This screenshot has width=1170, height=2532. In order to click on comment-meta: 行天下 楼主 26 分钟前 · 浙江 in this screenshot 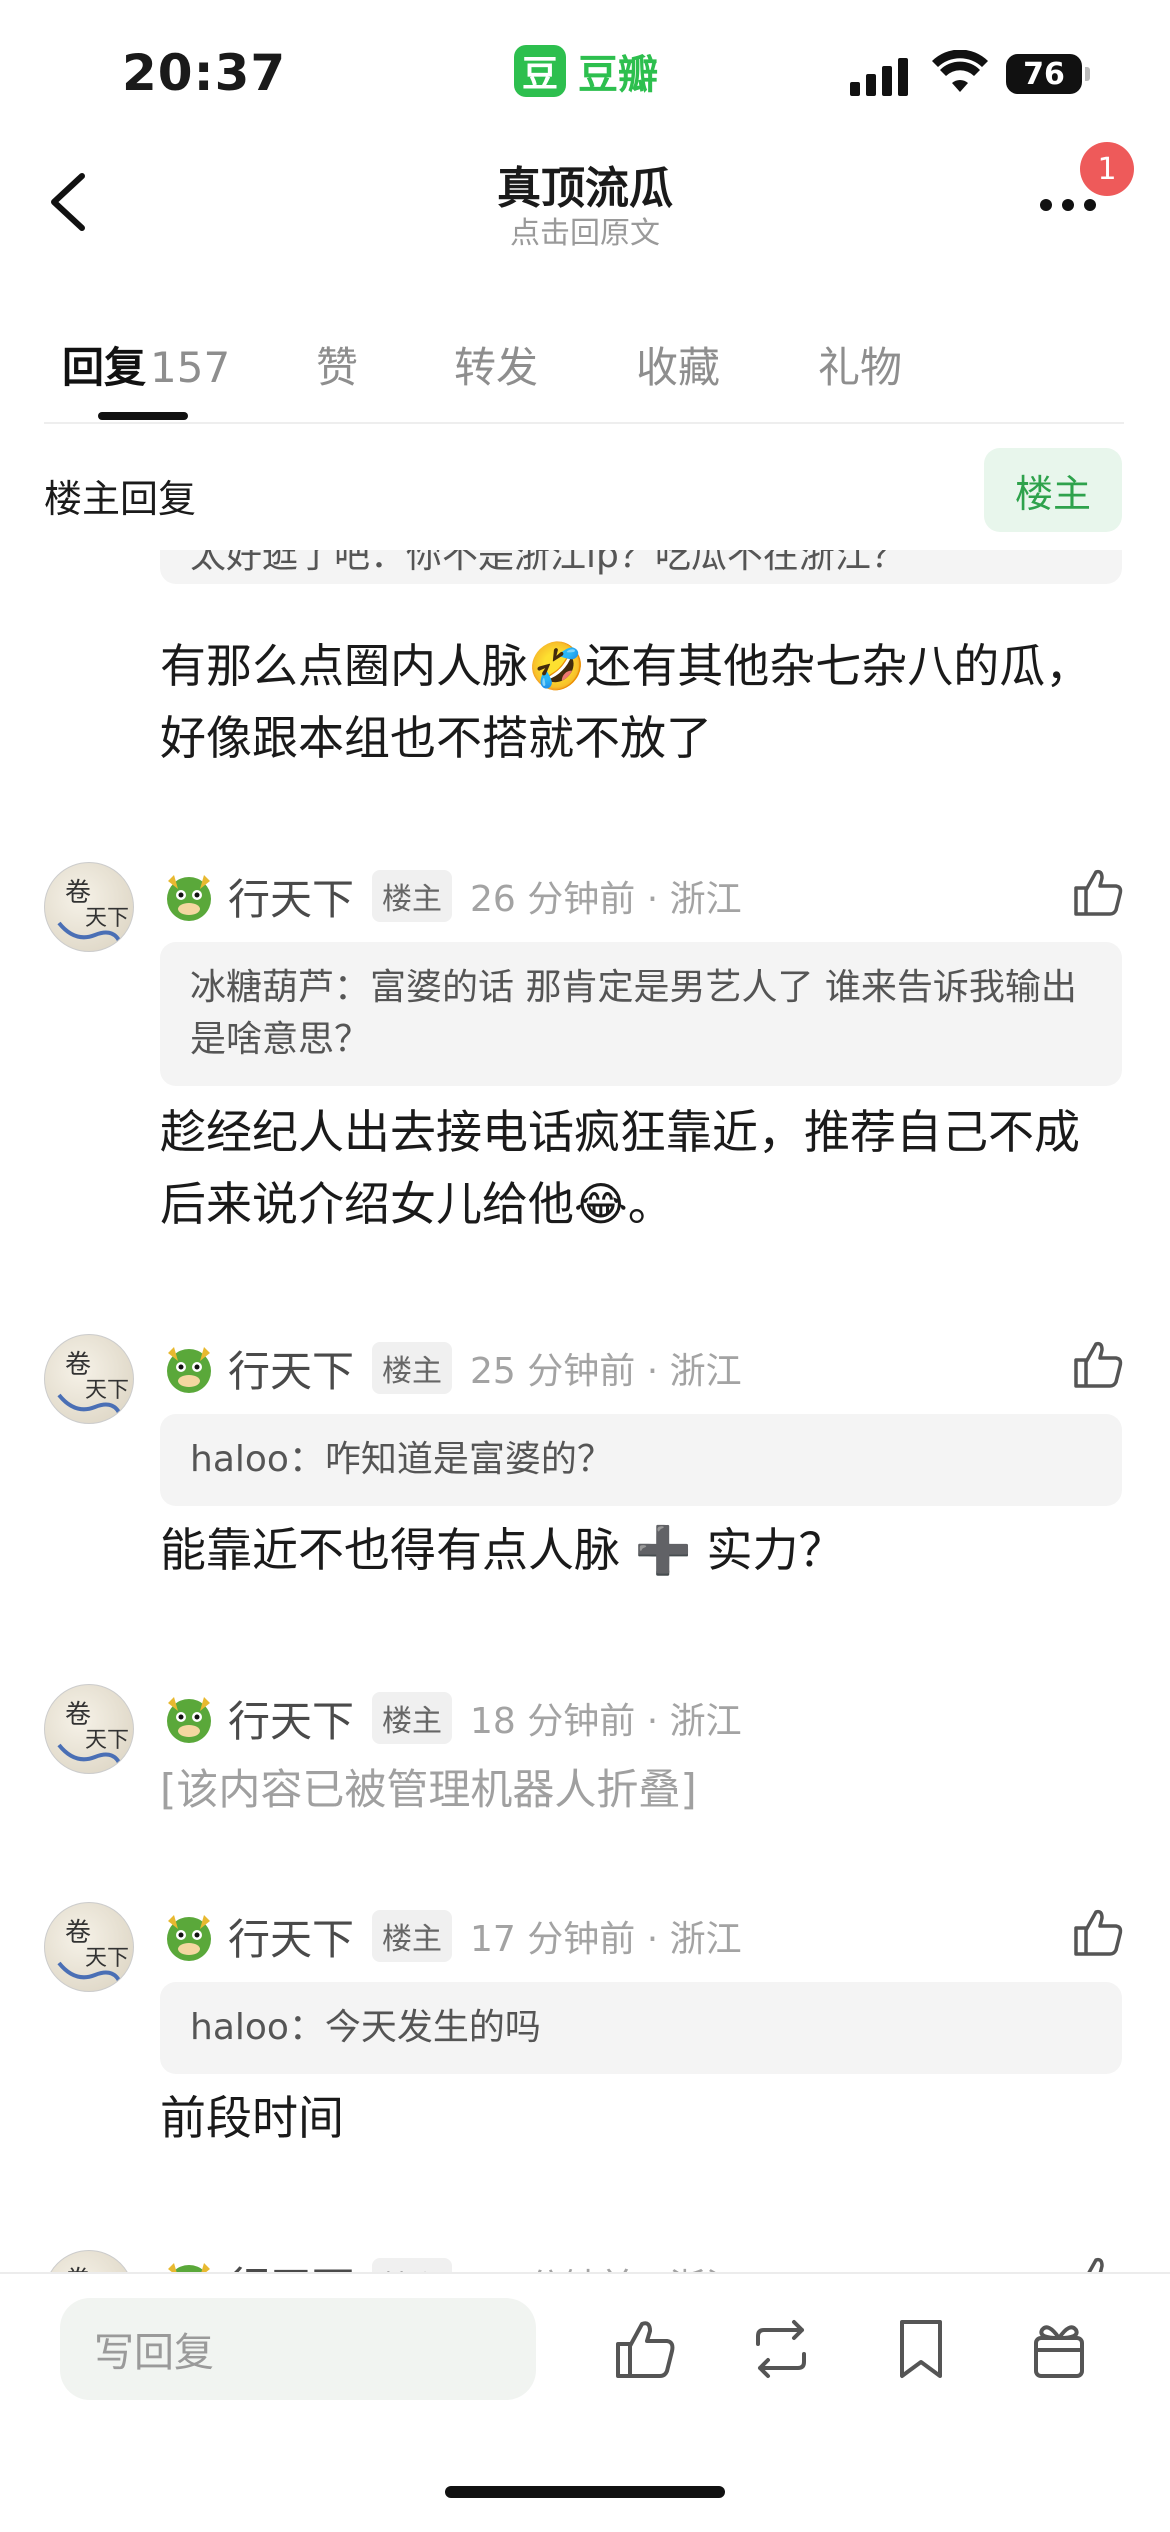, I will do `click(451, 896)`.